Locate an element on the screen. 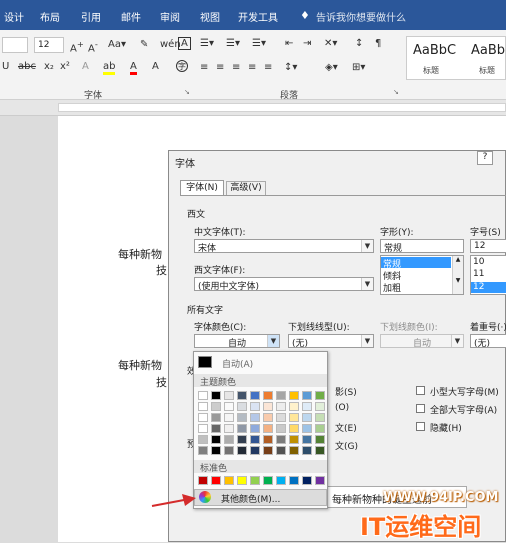 Image resolution: width=506 pixels, height=543 pixels. increase-indent-icon: ⇥ is located at coordinates (307, 43).